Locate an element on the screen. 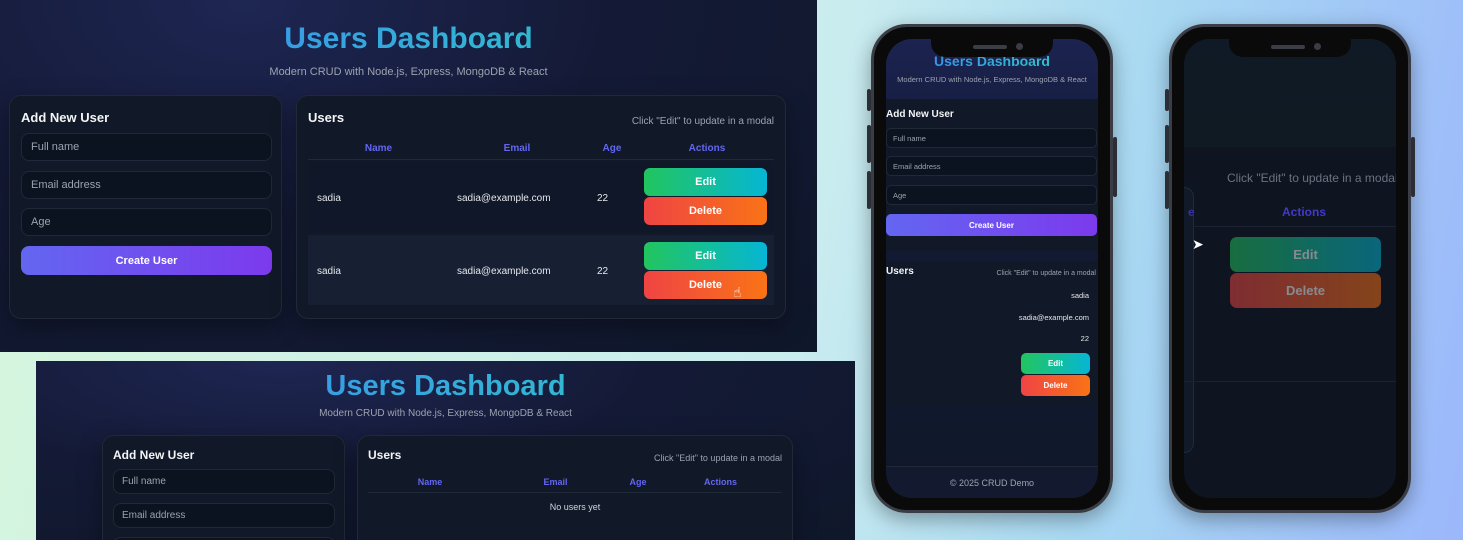 Image resolution: width=1463 pixels, height=540 pixels. add-user-card: Add New User is located at coordinates (223, 487).